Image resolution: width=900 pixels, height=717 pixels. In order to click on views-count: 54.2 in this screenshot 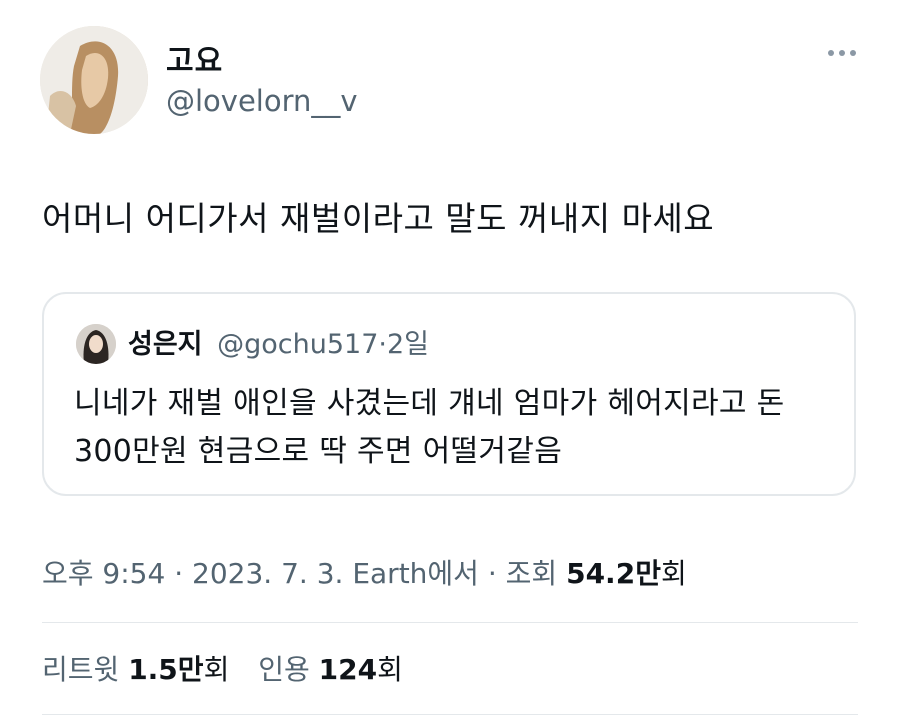, I will do `click(601, 573)`.